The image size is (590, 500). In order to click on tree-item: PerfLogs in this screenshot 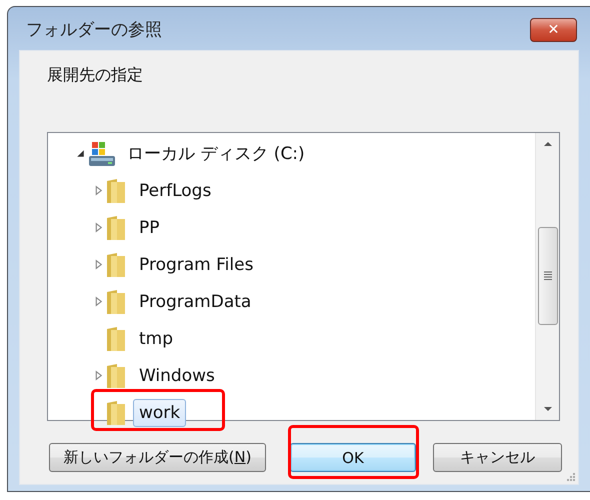, I will do `click(175, 190)`.